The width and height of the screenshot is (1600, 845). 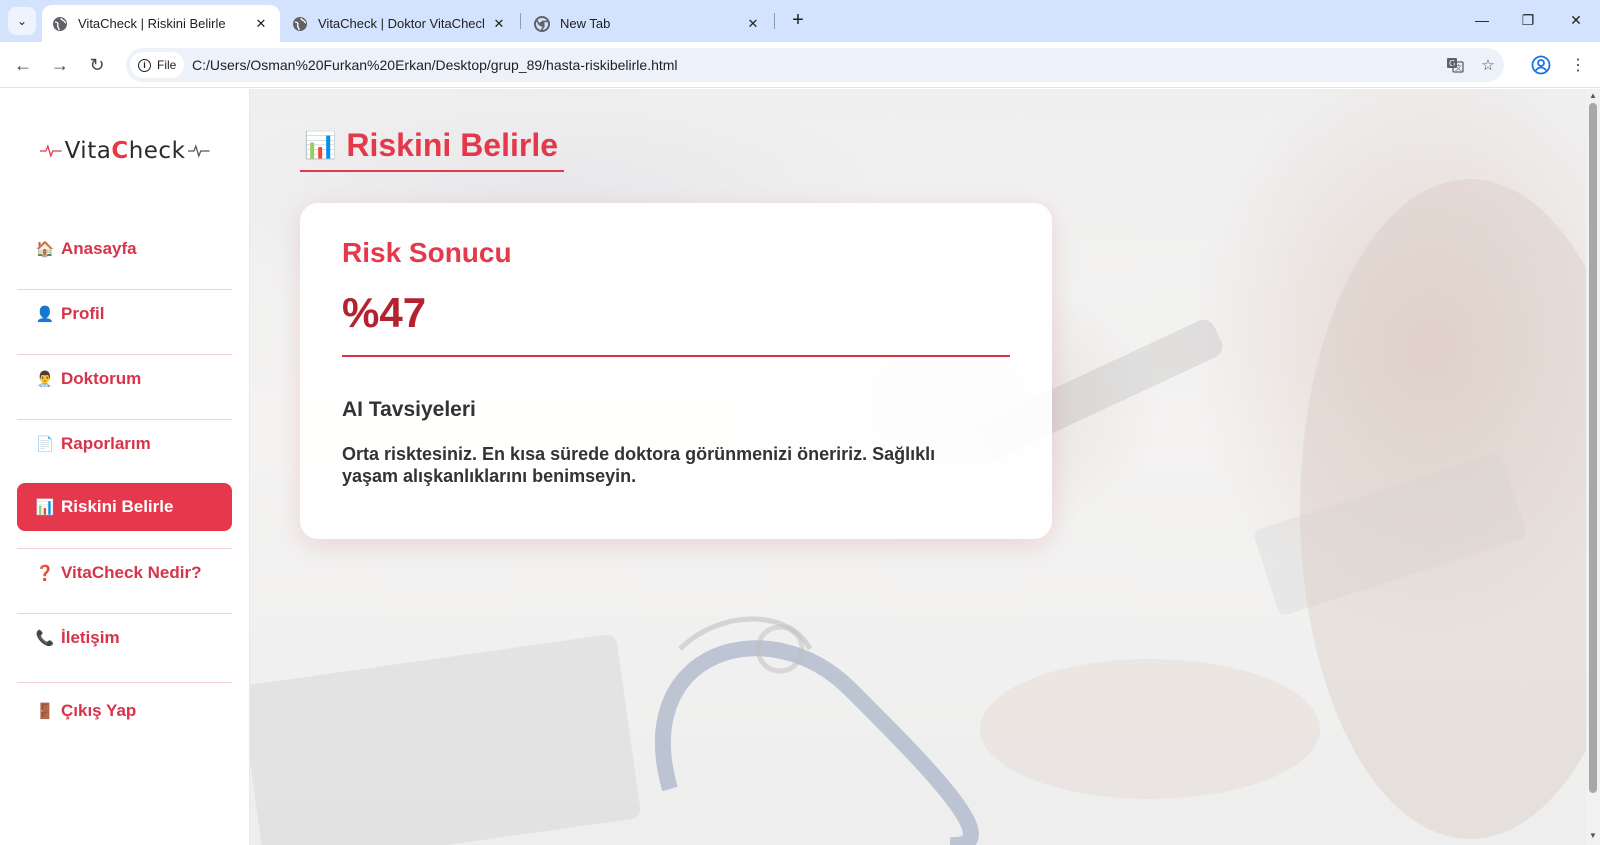 I want to click on ai-advice-heading: AI Tavsiyeleri, so click(x=409, y=409).